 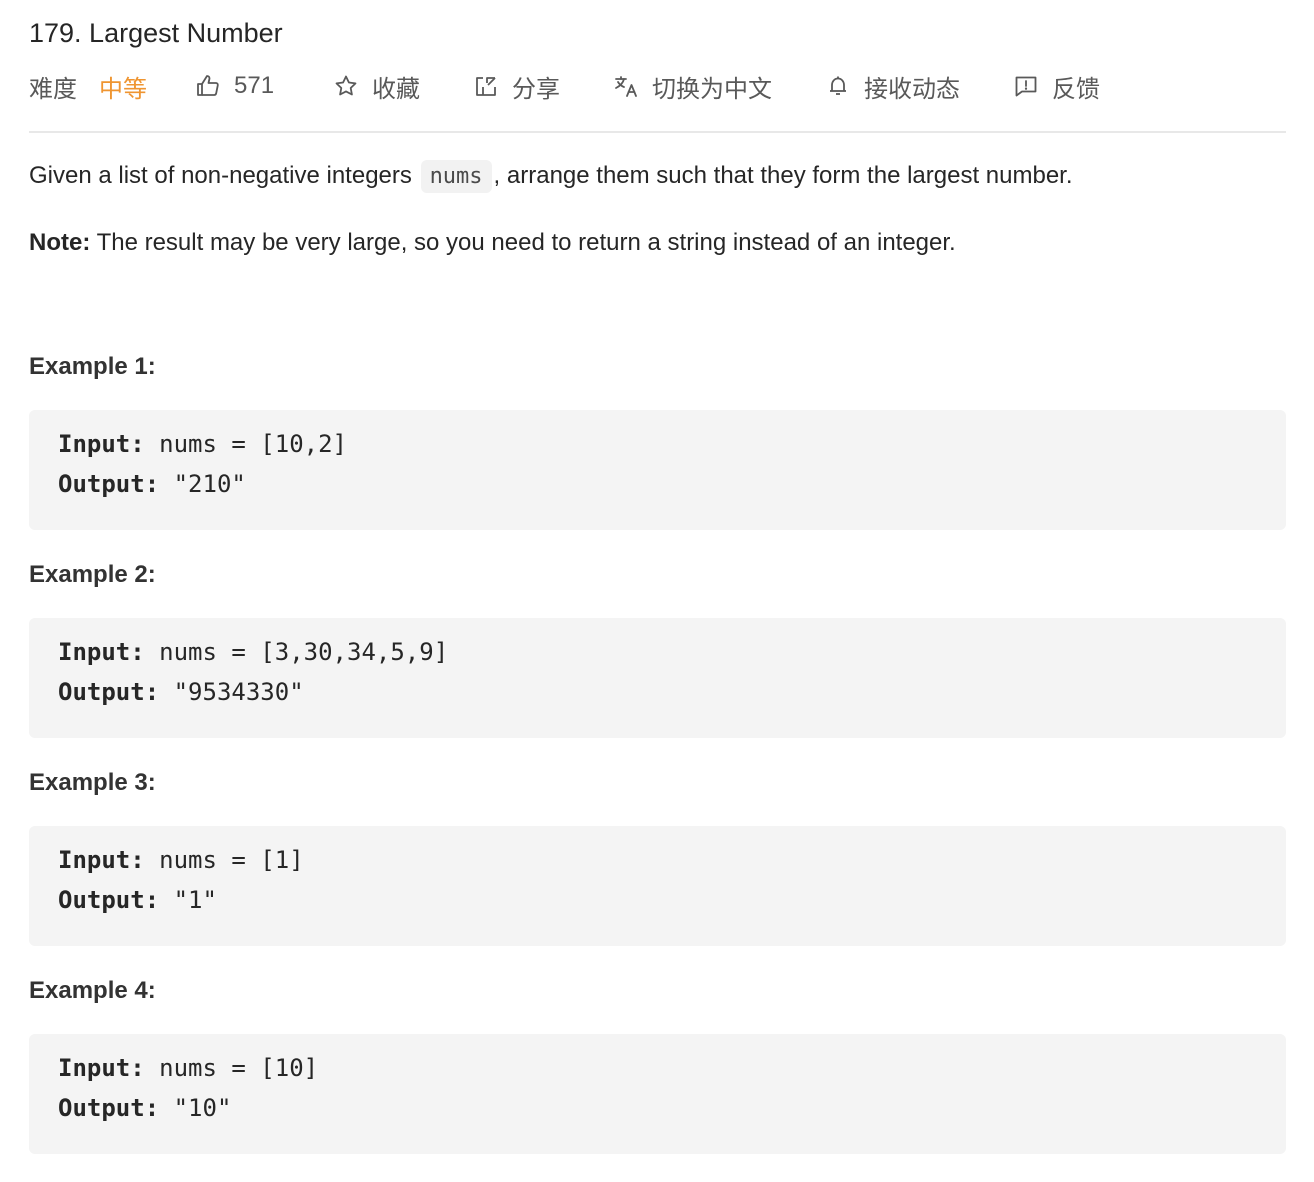 I want to click on example-title: Example 4:, so click(x=92, y=990).